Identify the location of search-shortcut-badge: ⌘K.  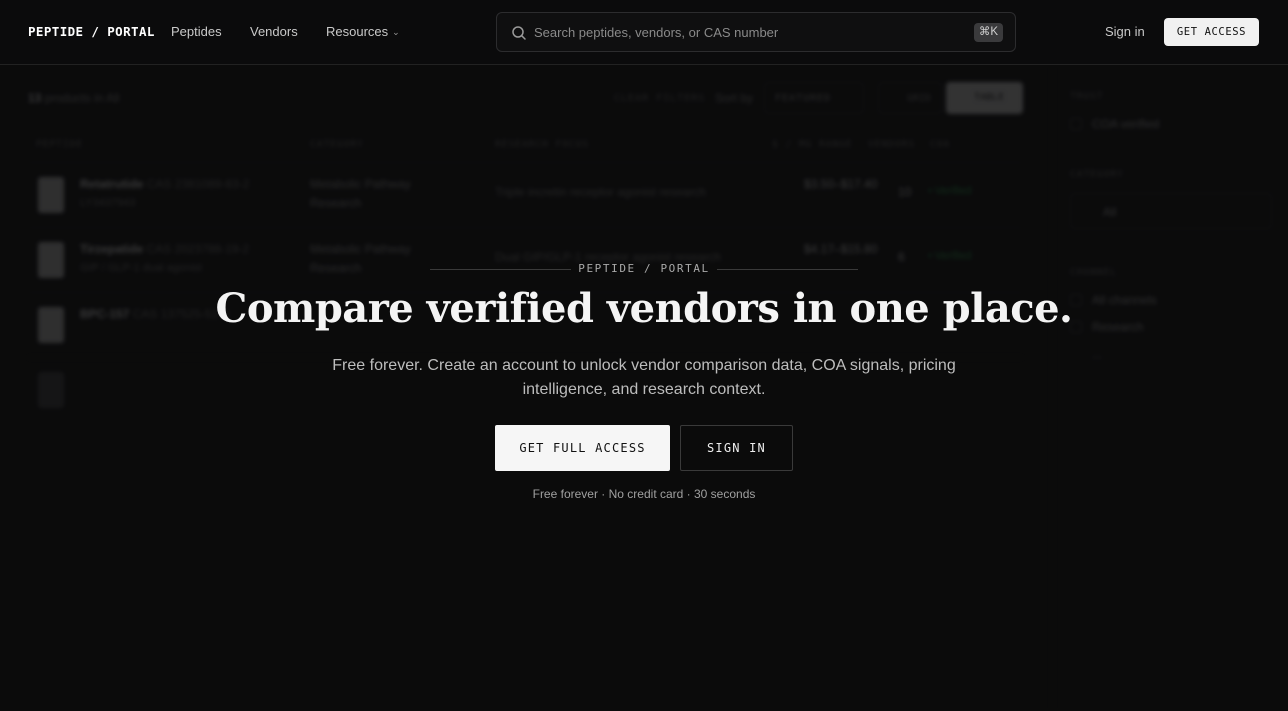
(988, 32).